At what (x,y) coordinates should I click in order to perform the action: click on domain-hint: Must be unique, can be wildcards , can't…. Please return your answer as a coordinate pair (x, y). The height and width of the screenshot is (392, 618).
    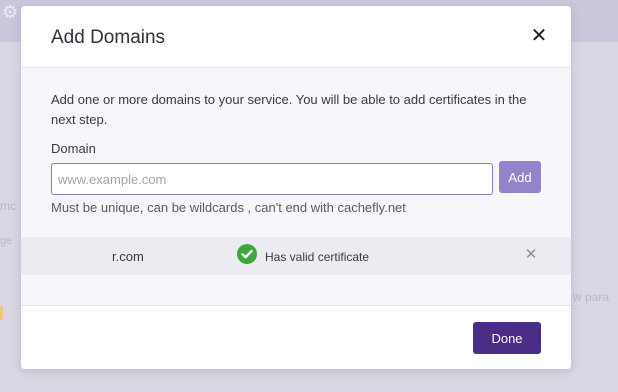
    Looking at the image, I should click on (228, 207).